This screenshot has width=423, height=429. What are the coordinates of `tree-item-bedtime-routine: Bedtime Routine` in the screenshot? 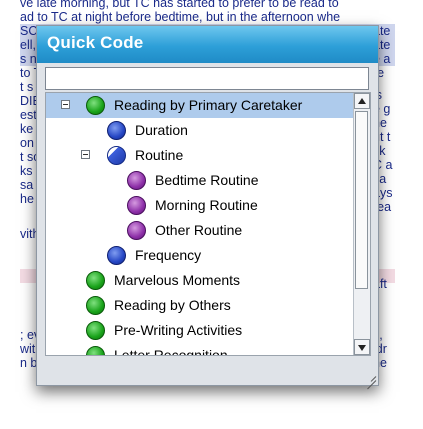 It's located at (201, 180).